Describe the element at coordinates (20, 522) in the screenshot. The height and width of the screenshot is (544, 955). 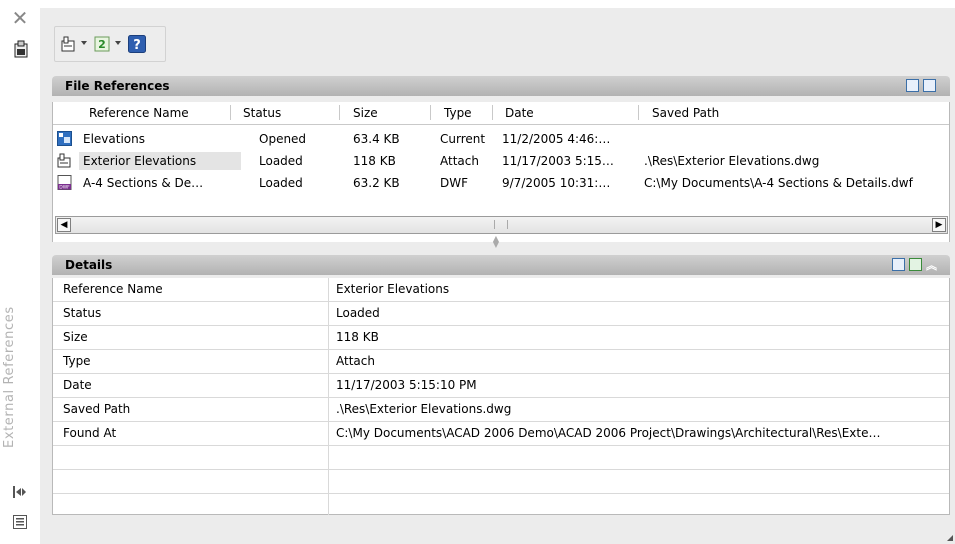
I see `properties-menu-icon` at that location.